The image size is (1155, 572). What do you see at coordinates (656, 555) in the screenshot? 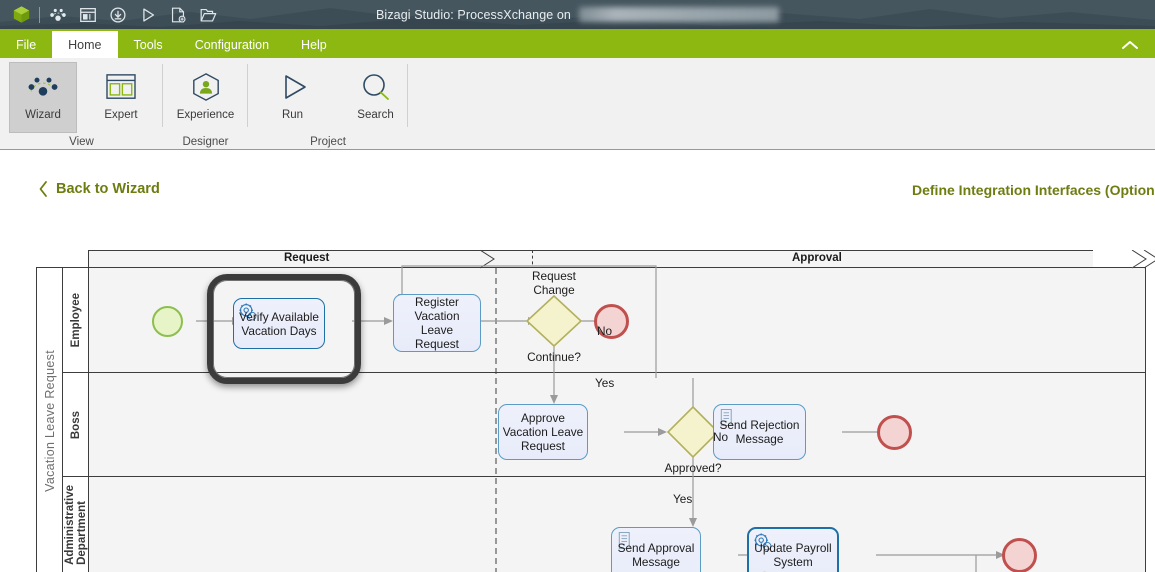
I see `task-send-approval-label: Send Approval Message` at bounding box center [656, 555].